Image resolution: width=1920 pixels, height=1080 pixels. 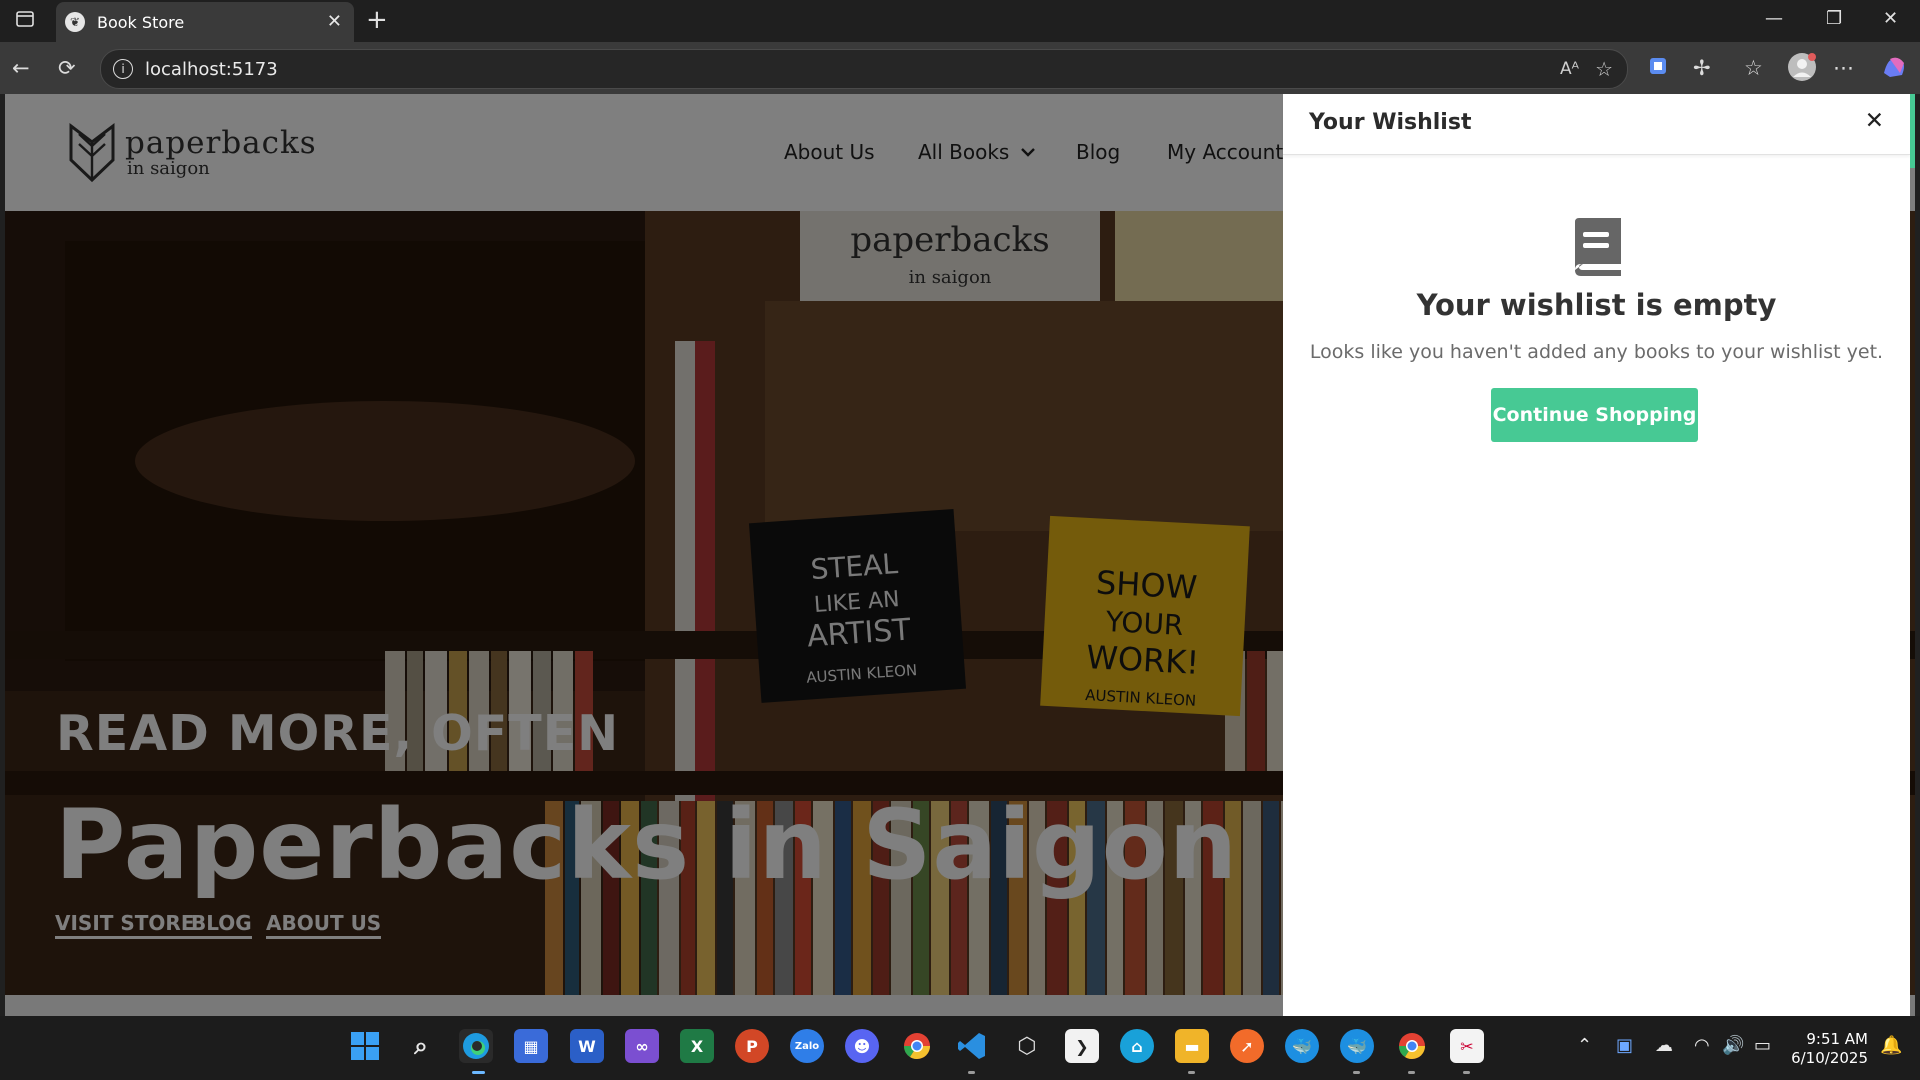 What do you see at coordinates (1596, 124) in the screenshot?
I see `wishlist-header: Your Wishlist ✕` at bounding box center [1596, 124].